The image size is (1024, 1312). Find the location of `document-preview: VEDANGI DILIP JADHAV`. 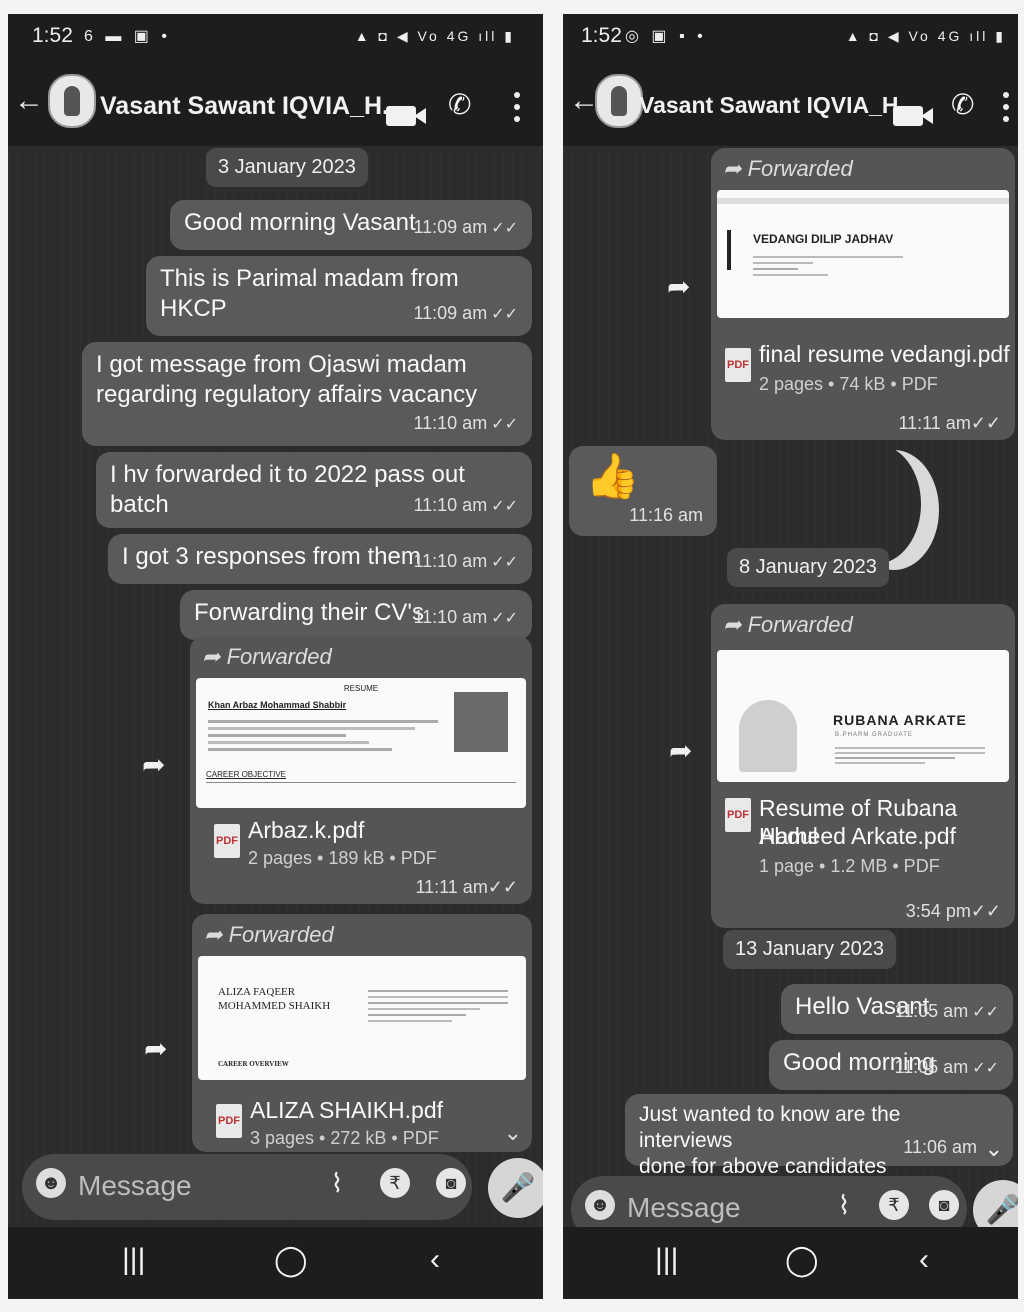

document-preview: VEDANGI DILIP JADHAV is located at coordinates (863, 254).